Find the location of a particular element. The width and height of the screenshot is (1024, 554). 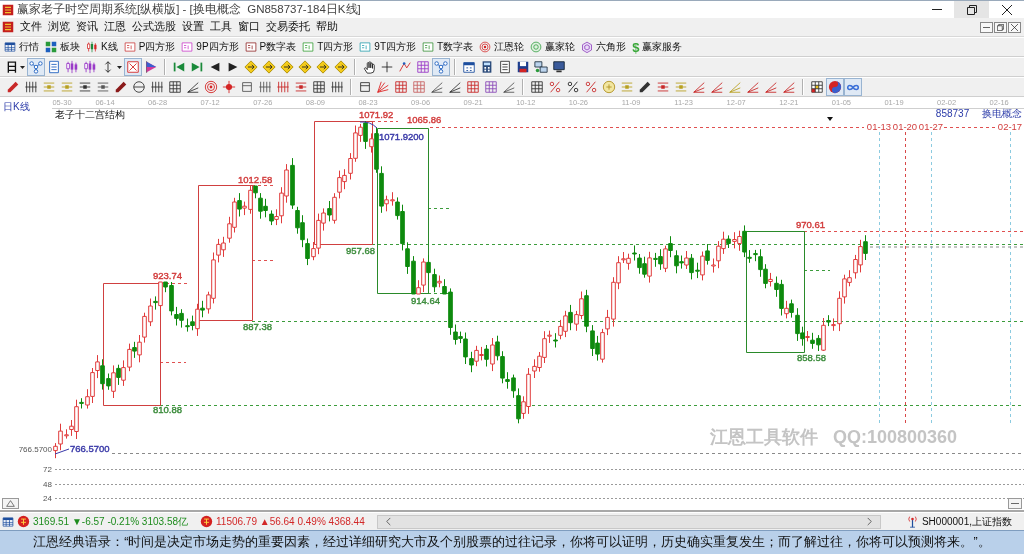

menu-item: 帮助 is located at coordinates (327, 27).